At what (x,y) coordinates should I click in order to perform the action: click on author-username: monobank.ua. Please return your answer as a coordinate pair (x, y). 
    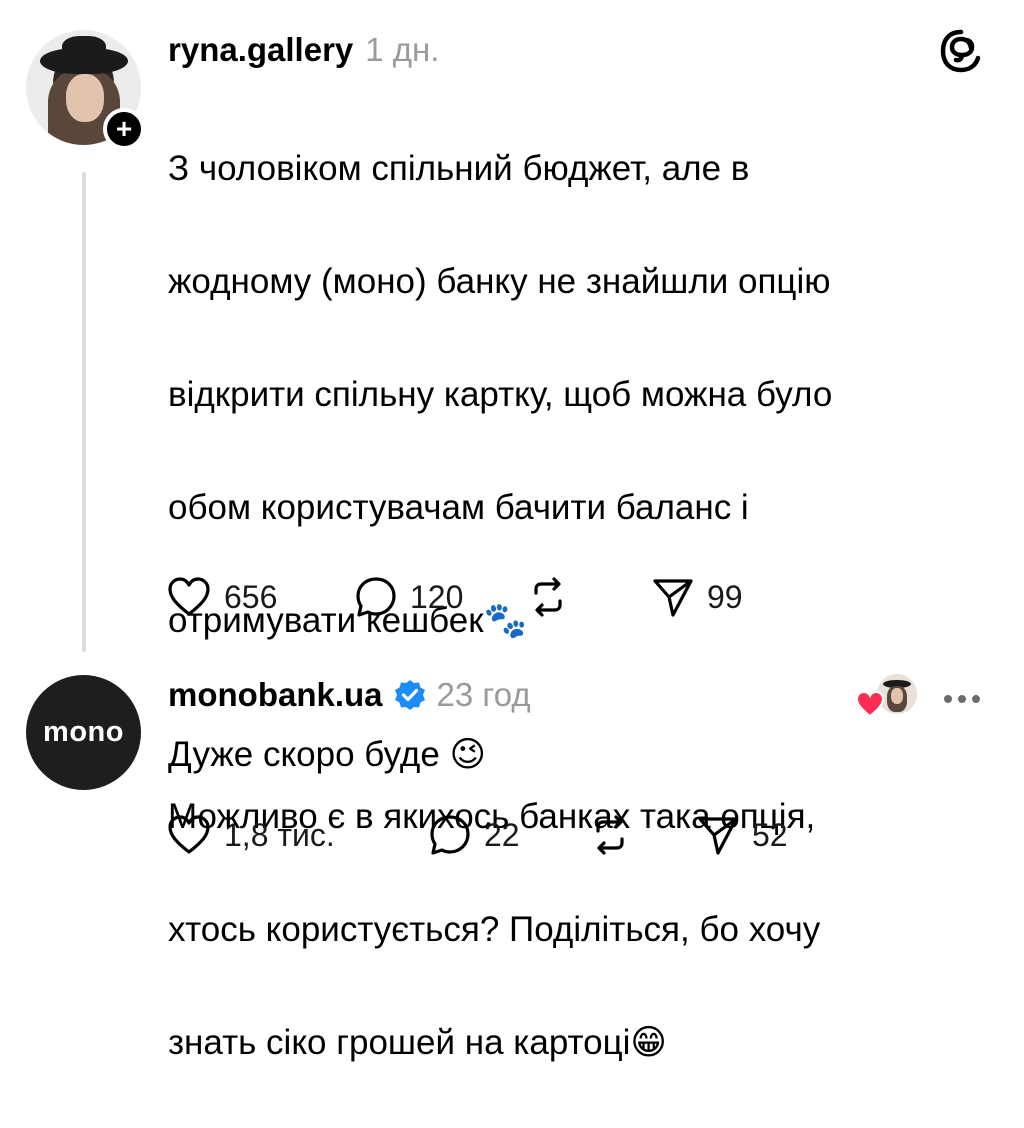
    Looking at the image, I should click on (275, 695).